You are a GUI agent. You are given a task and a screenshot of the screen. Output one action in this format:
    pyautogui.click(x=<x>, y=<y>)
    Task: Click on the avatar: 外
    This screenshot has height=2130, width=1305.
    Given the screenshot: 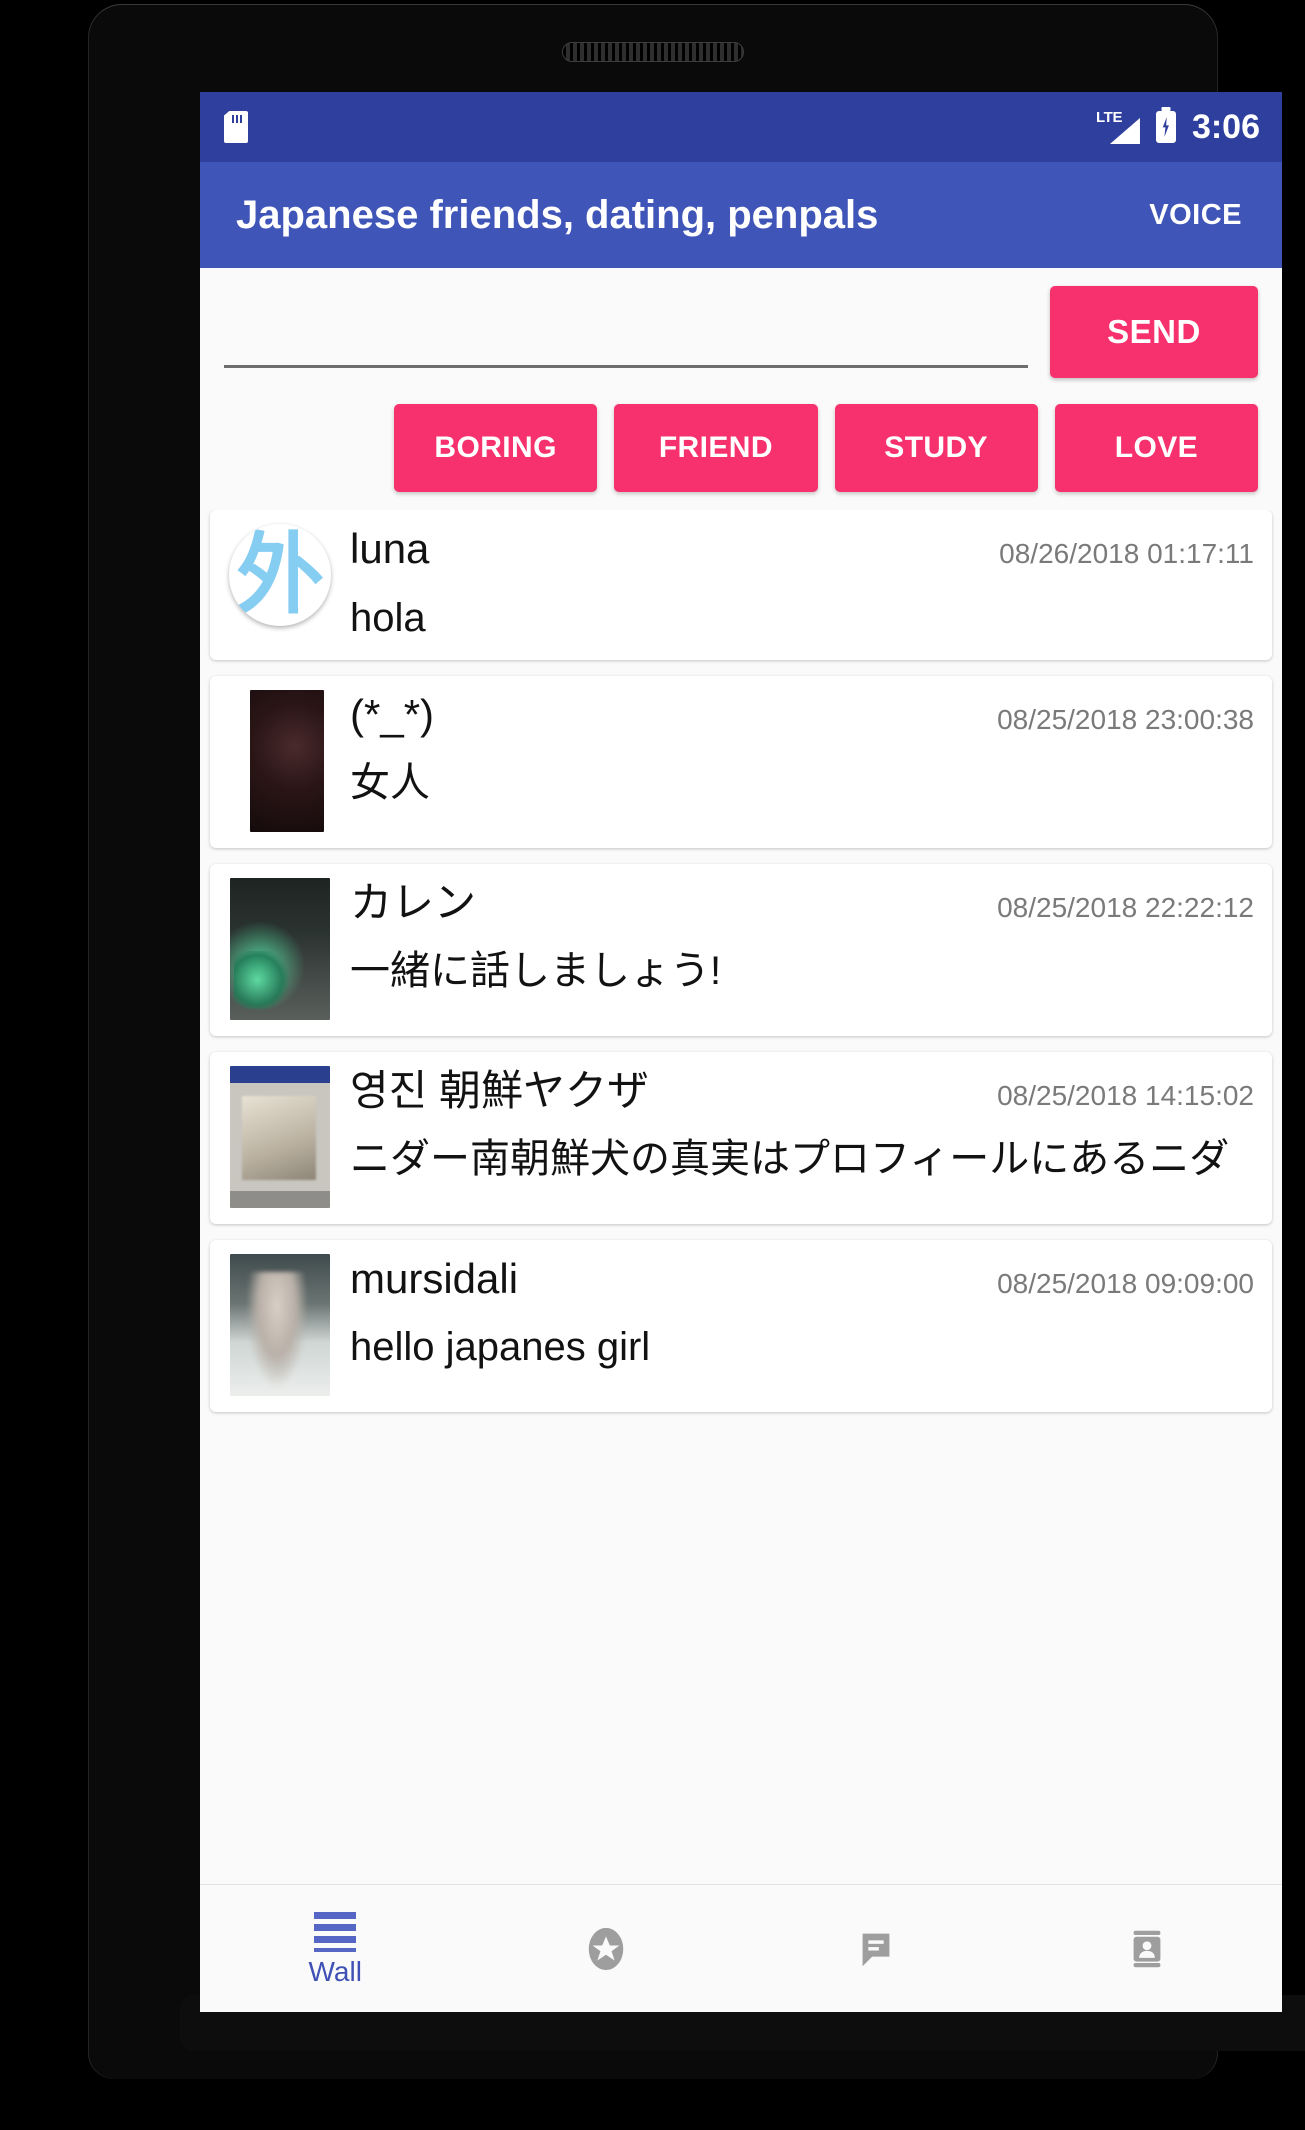 What is the action you would take?
    pyautogui.click(x=280, y=575)
    